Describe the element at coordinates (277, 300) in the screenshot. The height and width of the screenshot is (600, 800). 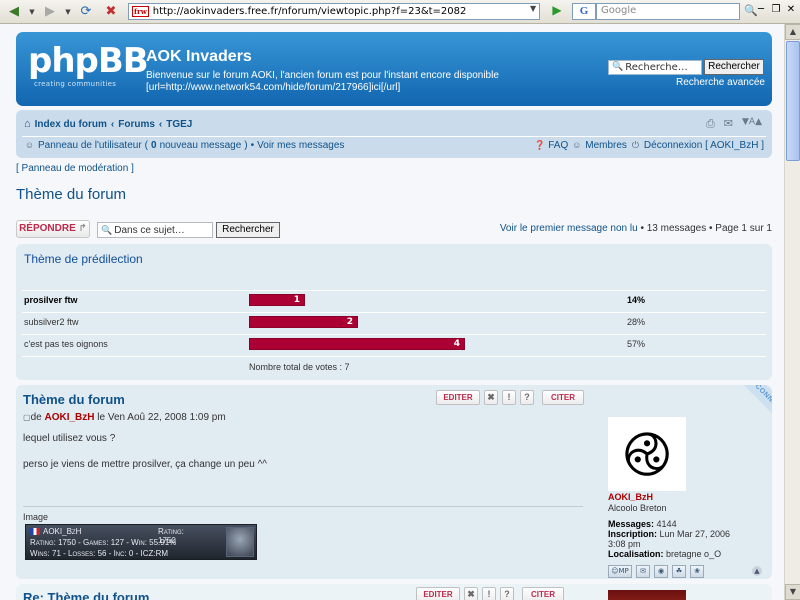
I see `poll-bar: 1` at that location.